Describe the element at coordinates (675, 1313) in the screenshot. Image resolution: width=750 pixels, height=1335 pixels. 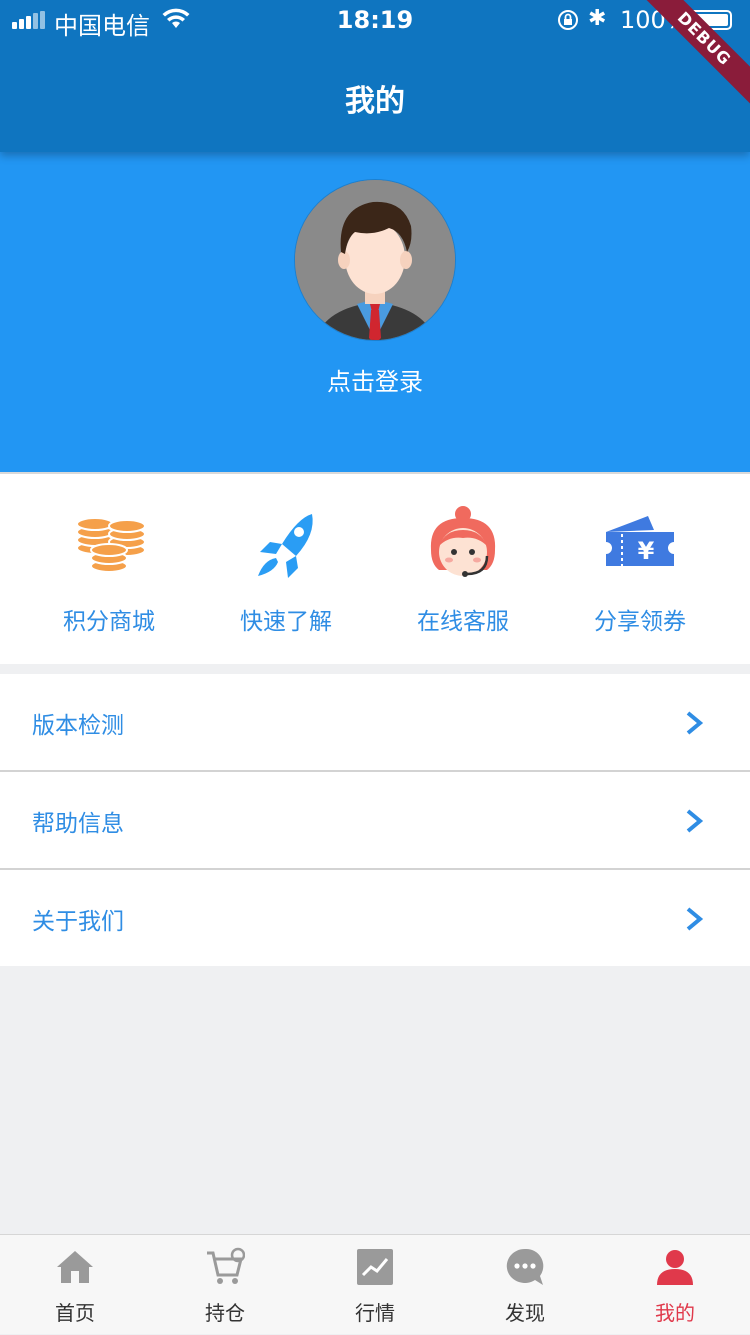
I see `tab-label: 我的` at that location.